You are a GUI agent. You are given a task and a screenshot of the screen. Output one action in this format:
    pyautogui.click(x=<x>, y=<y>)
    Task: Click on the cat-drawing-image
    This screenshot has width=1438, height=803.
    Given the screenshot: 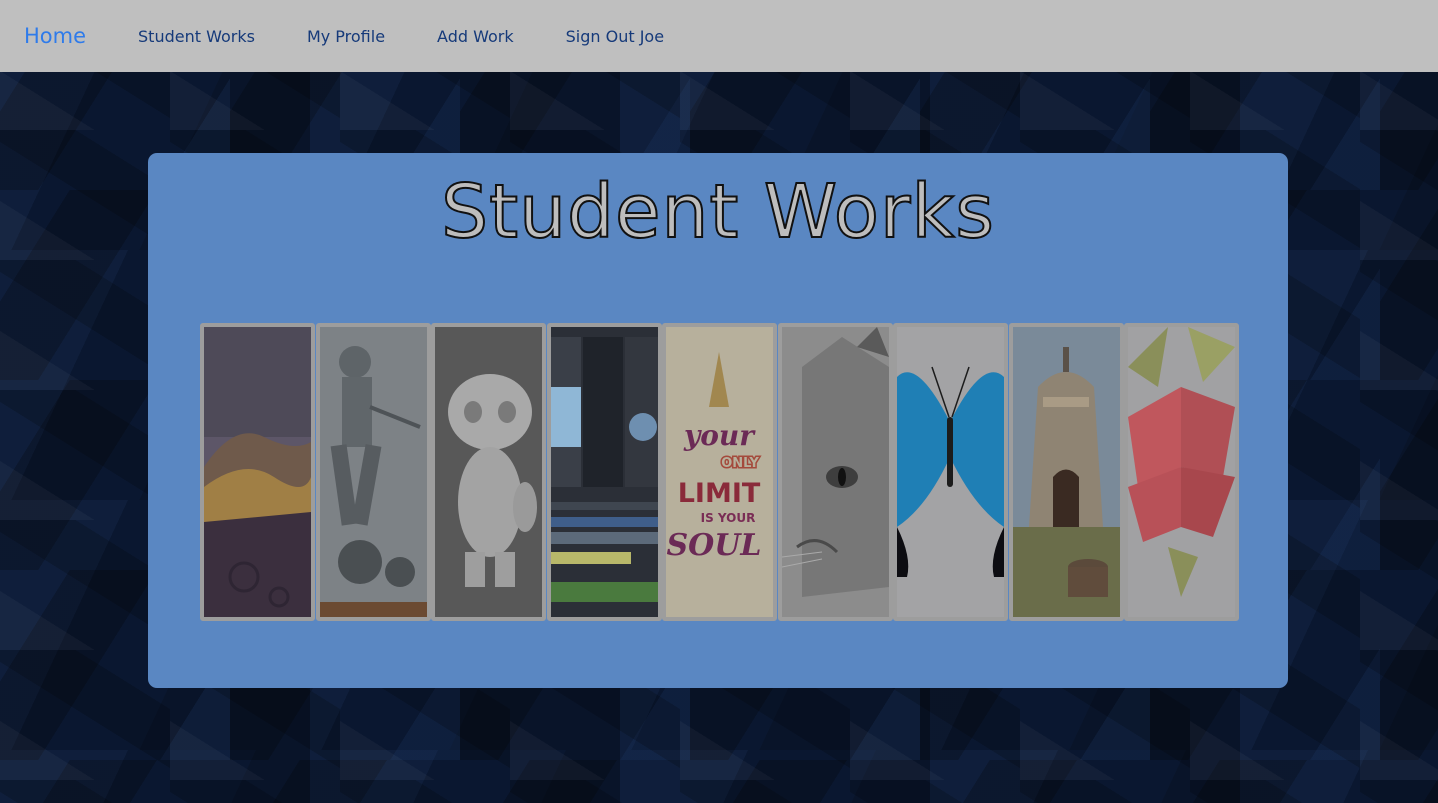 What is the action you would take?
    pyautogui.click(x=835, y=472)
    